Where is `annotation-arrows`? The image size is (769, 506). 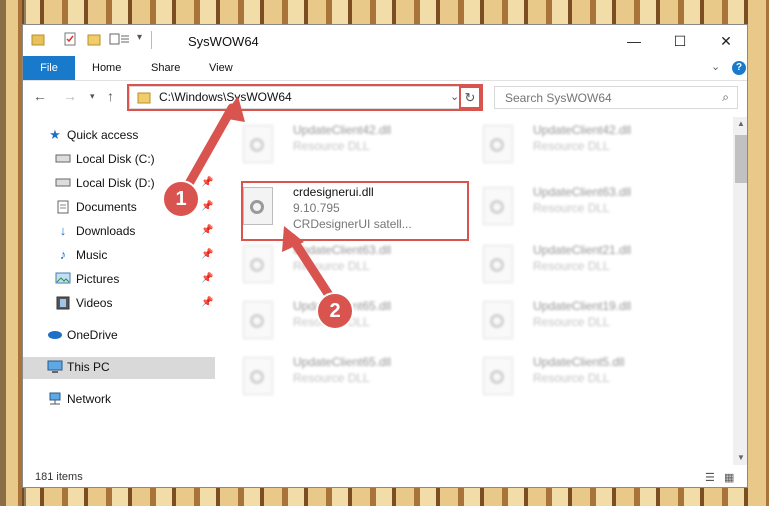 annotation-arrows is located at coordinates (259, 203).